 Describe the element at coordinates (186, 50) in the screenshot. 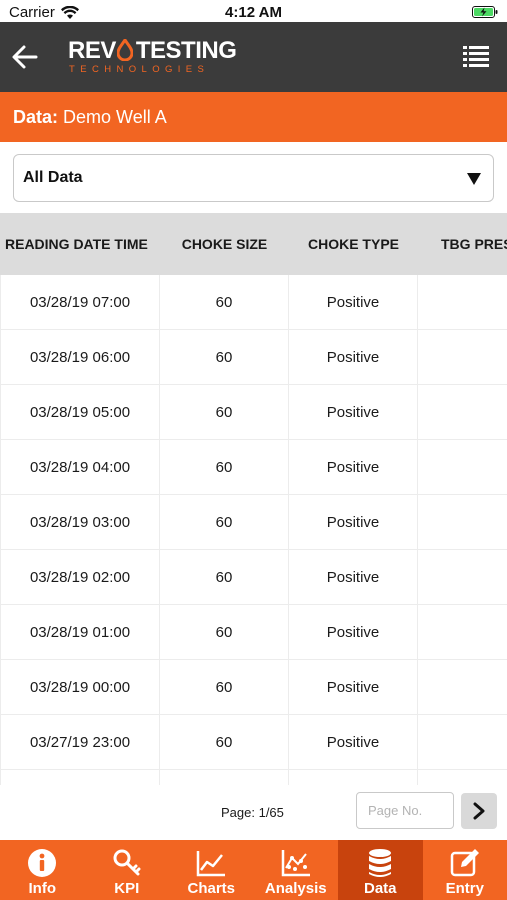

I see `logo-brand-right: TESTING` at that location.